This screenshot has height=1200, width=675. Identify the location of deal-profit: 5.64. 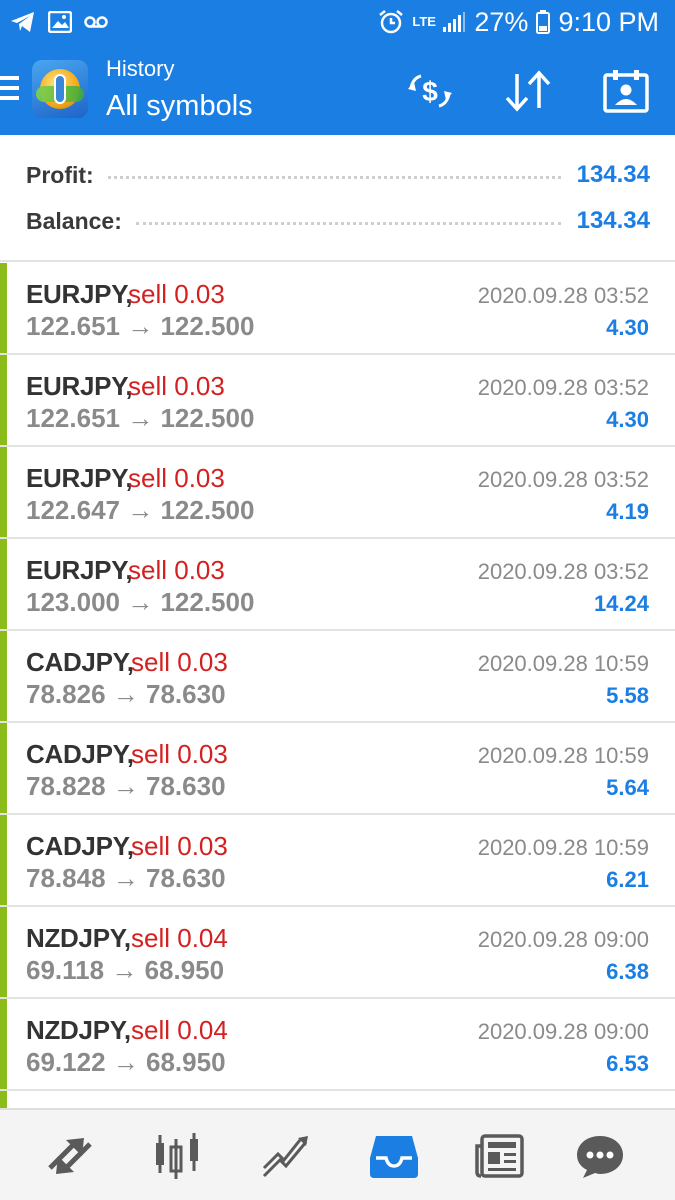
(627, 787).